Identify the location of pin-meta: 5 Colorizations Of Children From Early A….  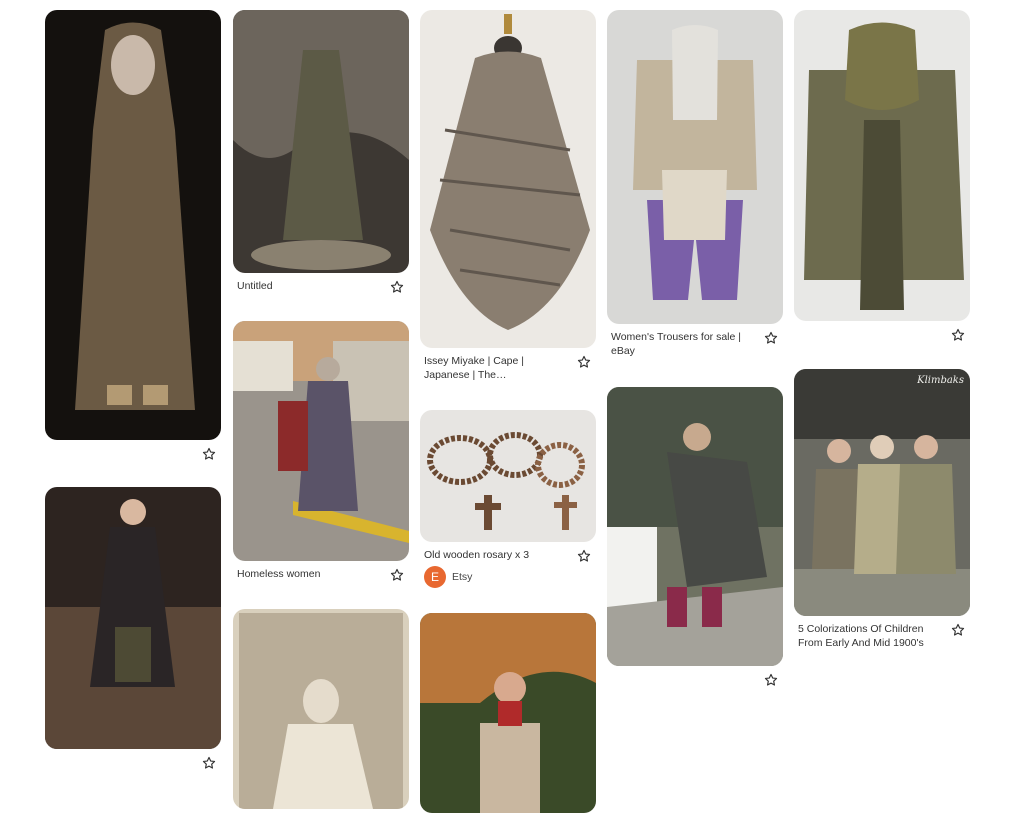
(882, 636).